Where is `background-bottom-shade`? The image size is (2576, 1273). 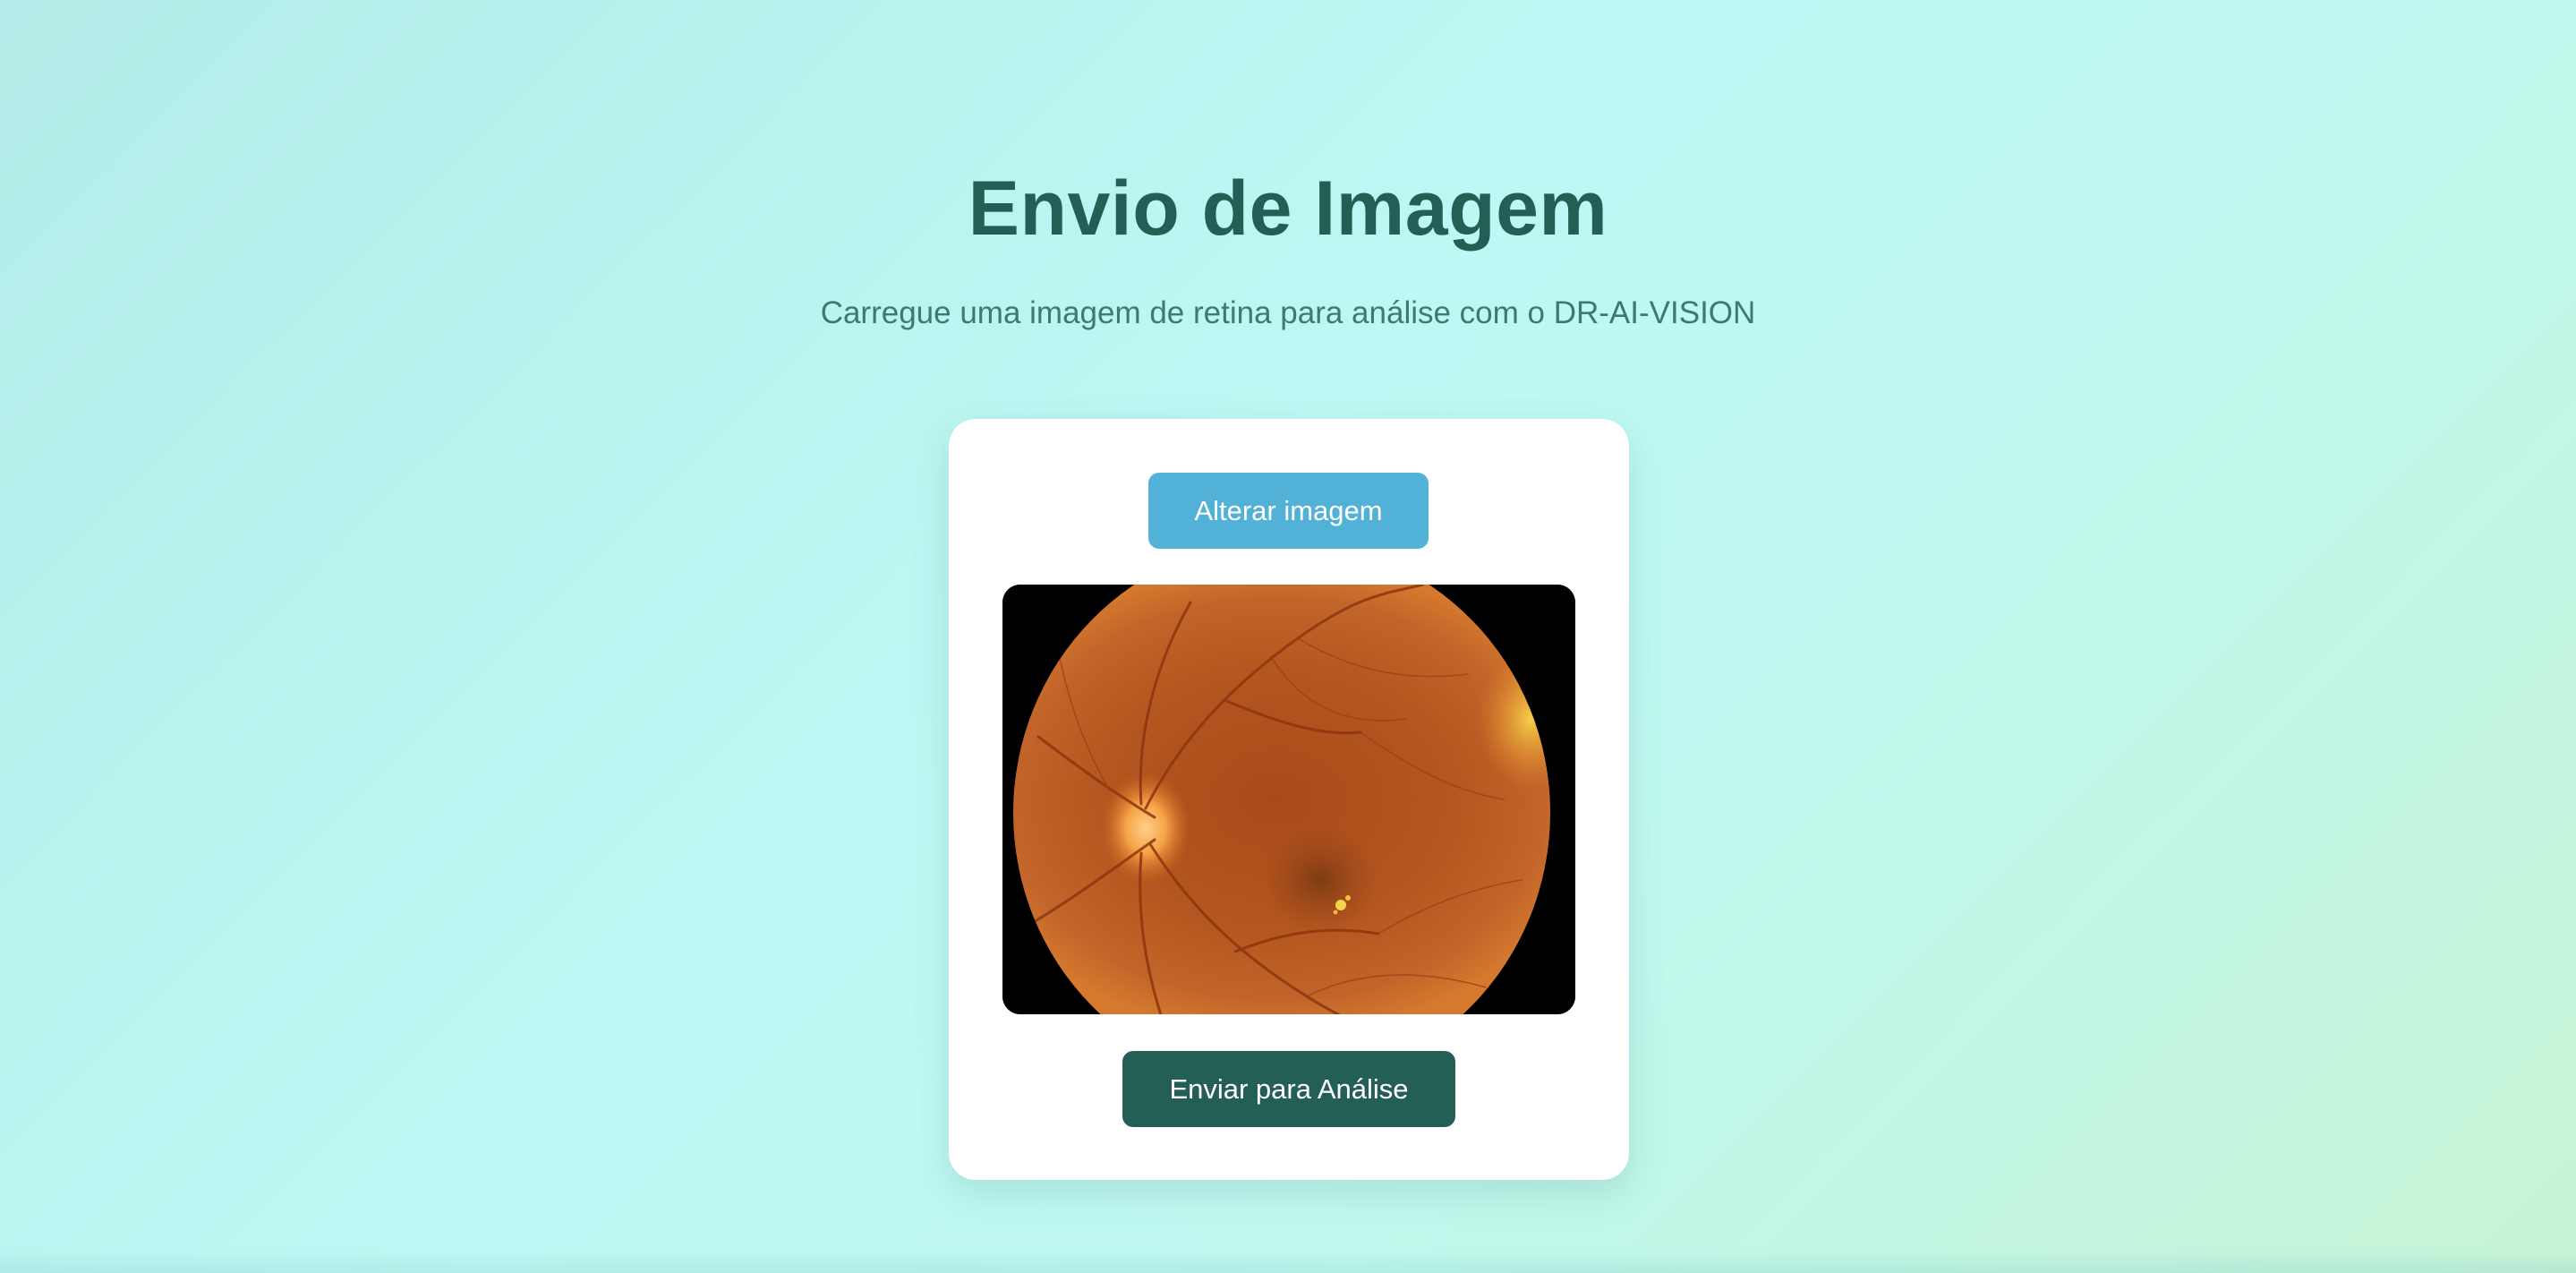
background-bottom-shade is located at coordinates (1288, 1261).